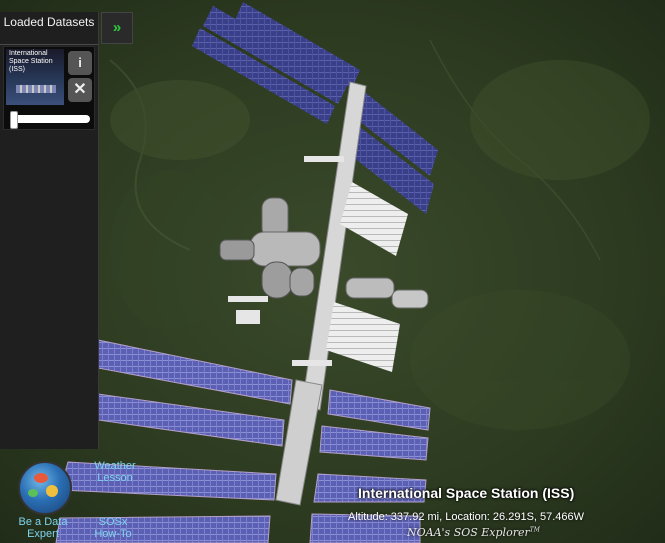  I want to click on dataset-card: International Space Station (ISS) i ✕, so click(49, 88).